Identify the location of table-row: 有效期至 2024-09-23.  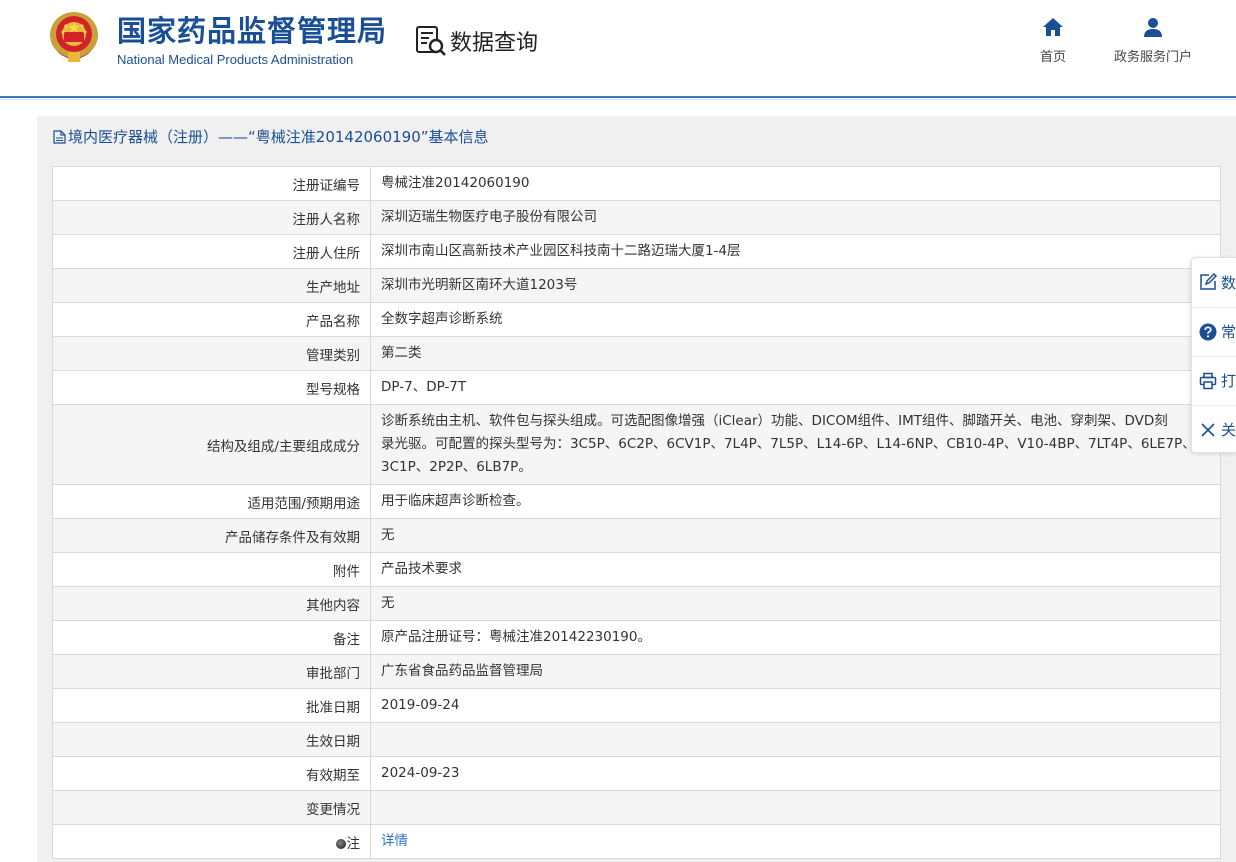
(636, 773).